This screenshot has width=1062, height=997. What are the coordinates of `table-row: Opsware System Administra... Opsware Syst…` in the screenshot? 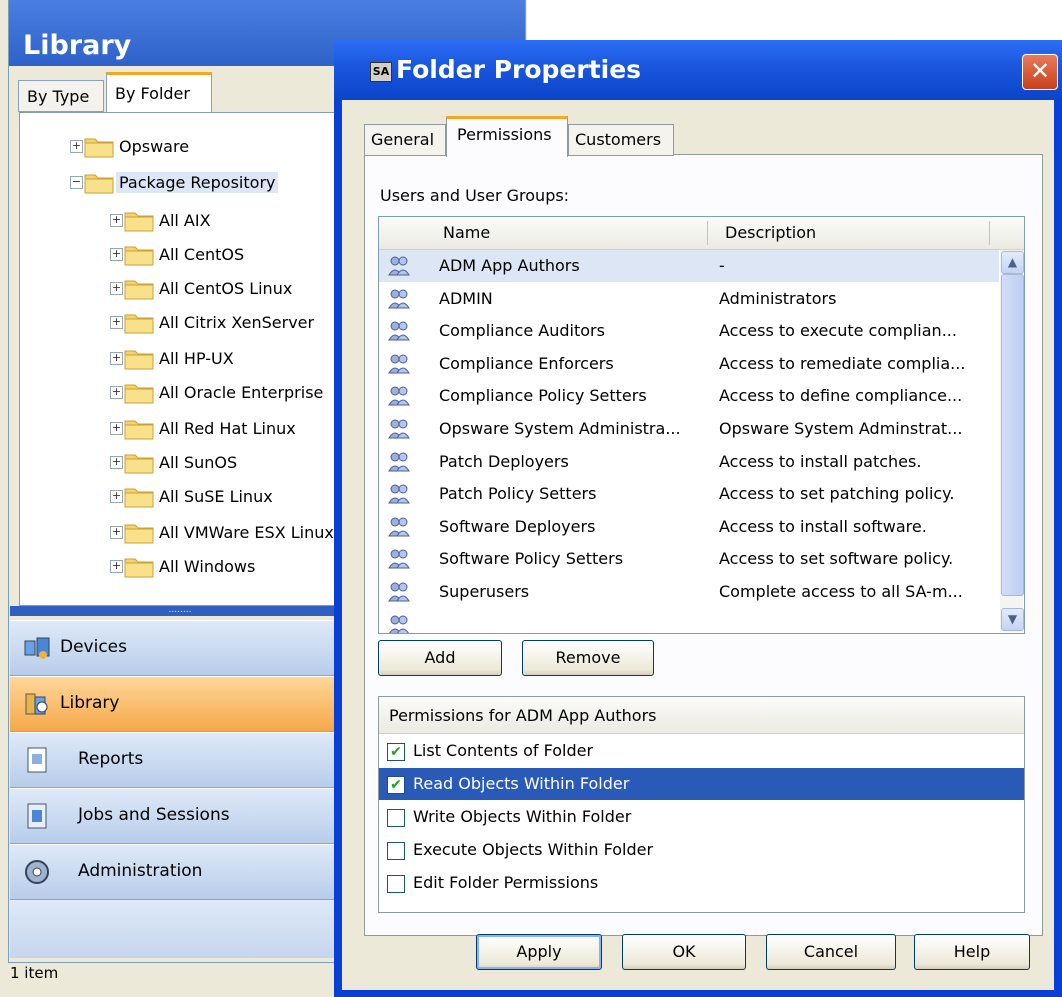 It's located at (689, 429).